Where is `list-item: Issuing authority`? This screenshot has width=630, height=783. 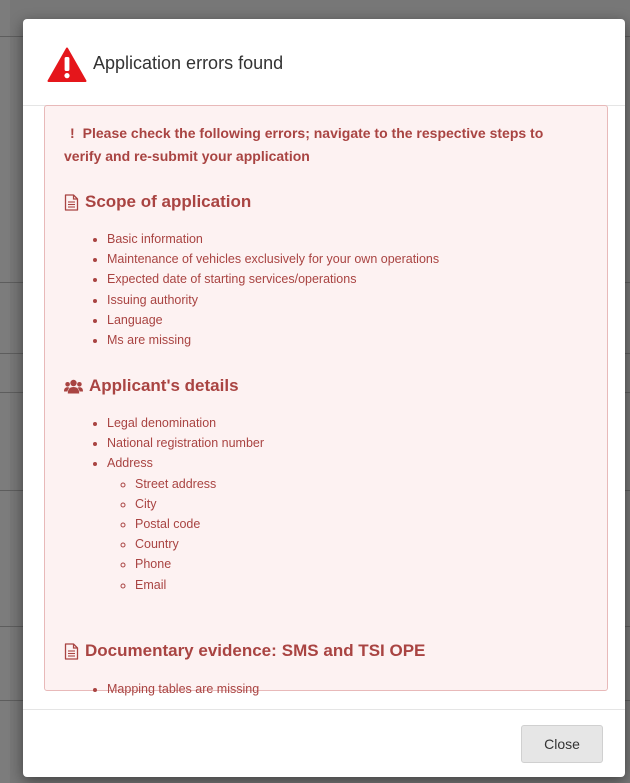 list-item: Issuing authority is located at coordinates (273, 300).